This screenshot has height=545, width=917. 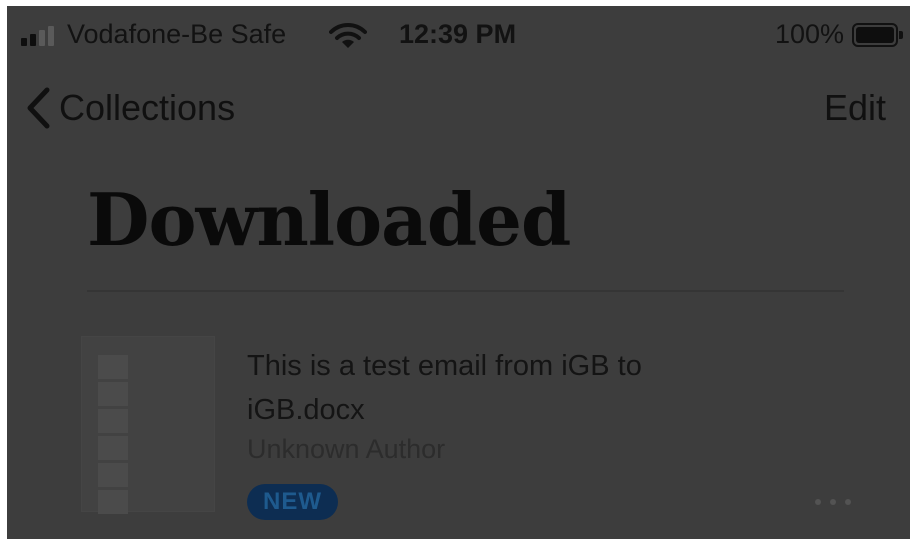 What do you see at coordinates (41, 36) in the screenshot?
I see `signal-icon` at bounding box center [41, 36].